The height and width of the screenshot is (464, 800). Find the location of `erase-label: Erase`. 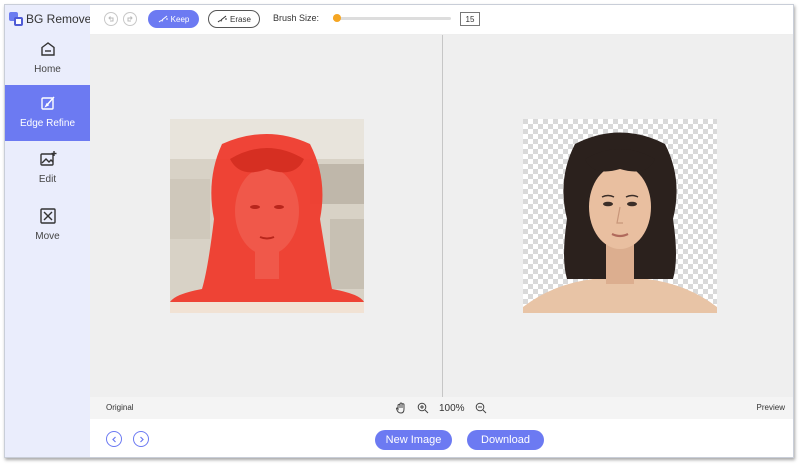

erase-label: Erase is located at coordinates (240, 19).